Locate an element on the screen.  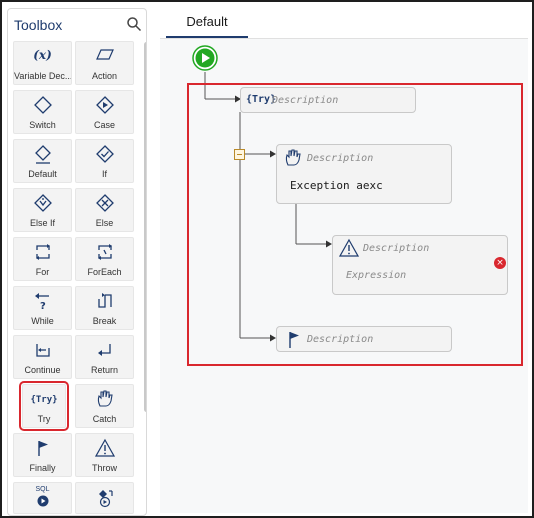
play-icon is located at coordinates (205, 58).